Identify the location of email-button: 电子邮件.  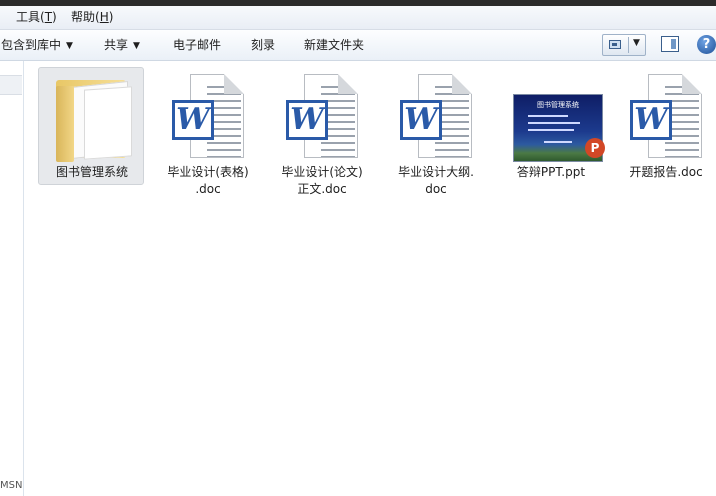
(197, 45).